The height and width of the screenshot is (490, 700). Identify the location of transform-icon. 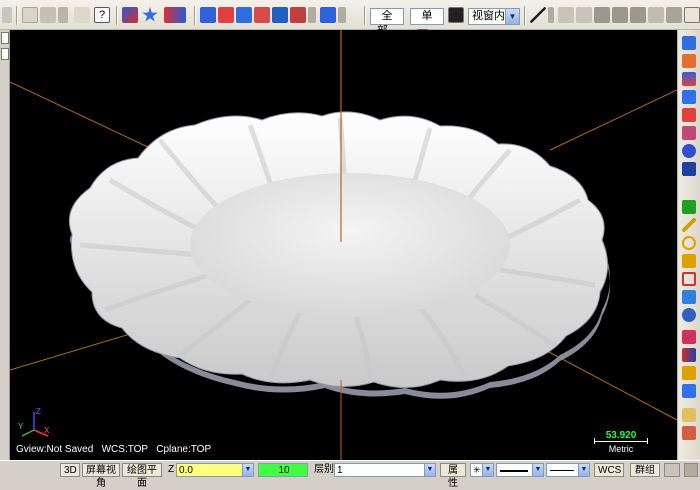
(689, 391).